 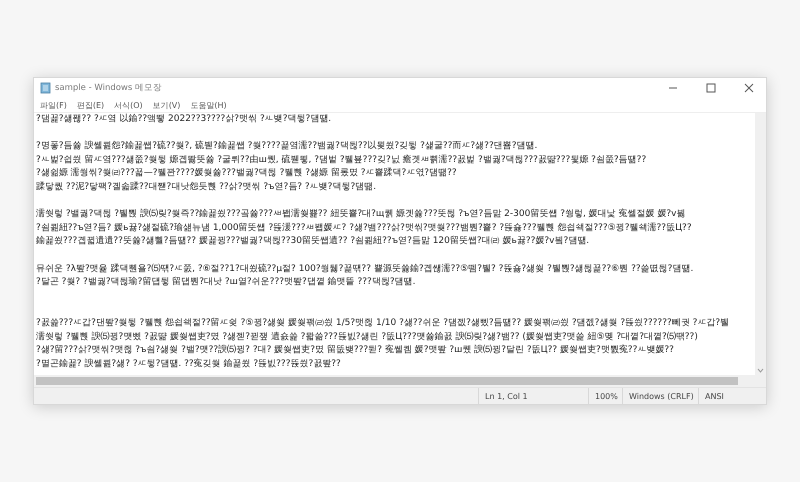 I want to click on line-ending: Windows (CRLF), so click(x=660, y=396).